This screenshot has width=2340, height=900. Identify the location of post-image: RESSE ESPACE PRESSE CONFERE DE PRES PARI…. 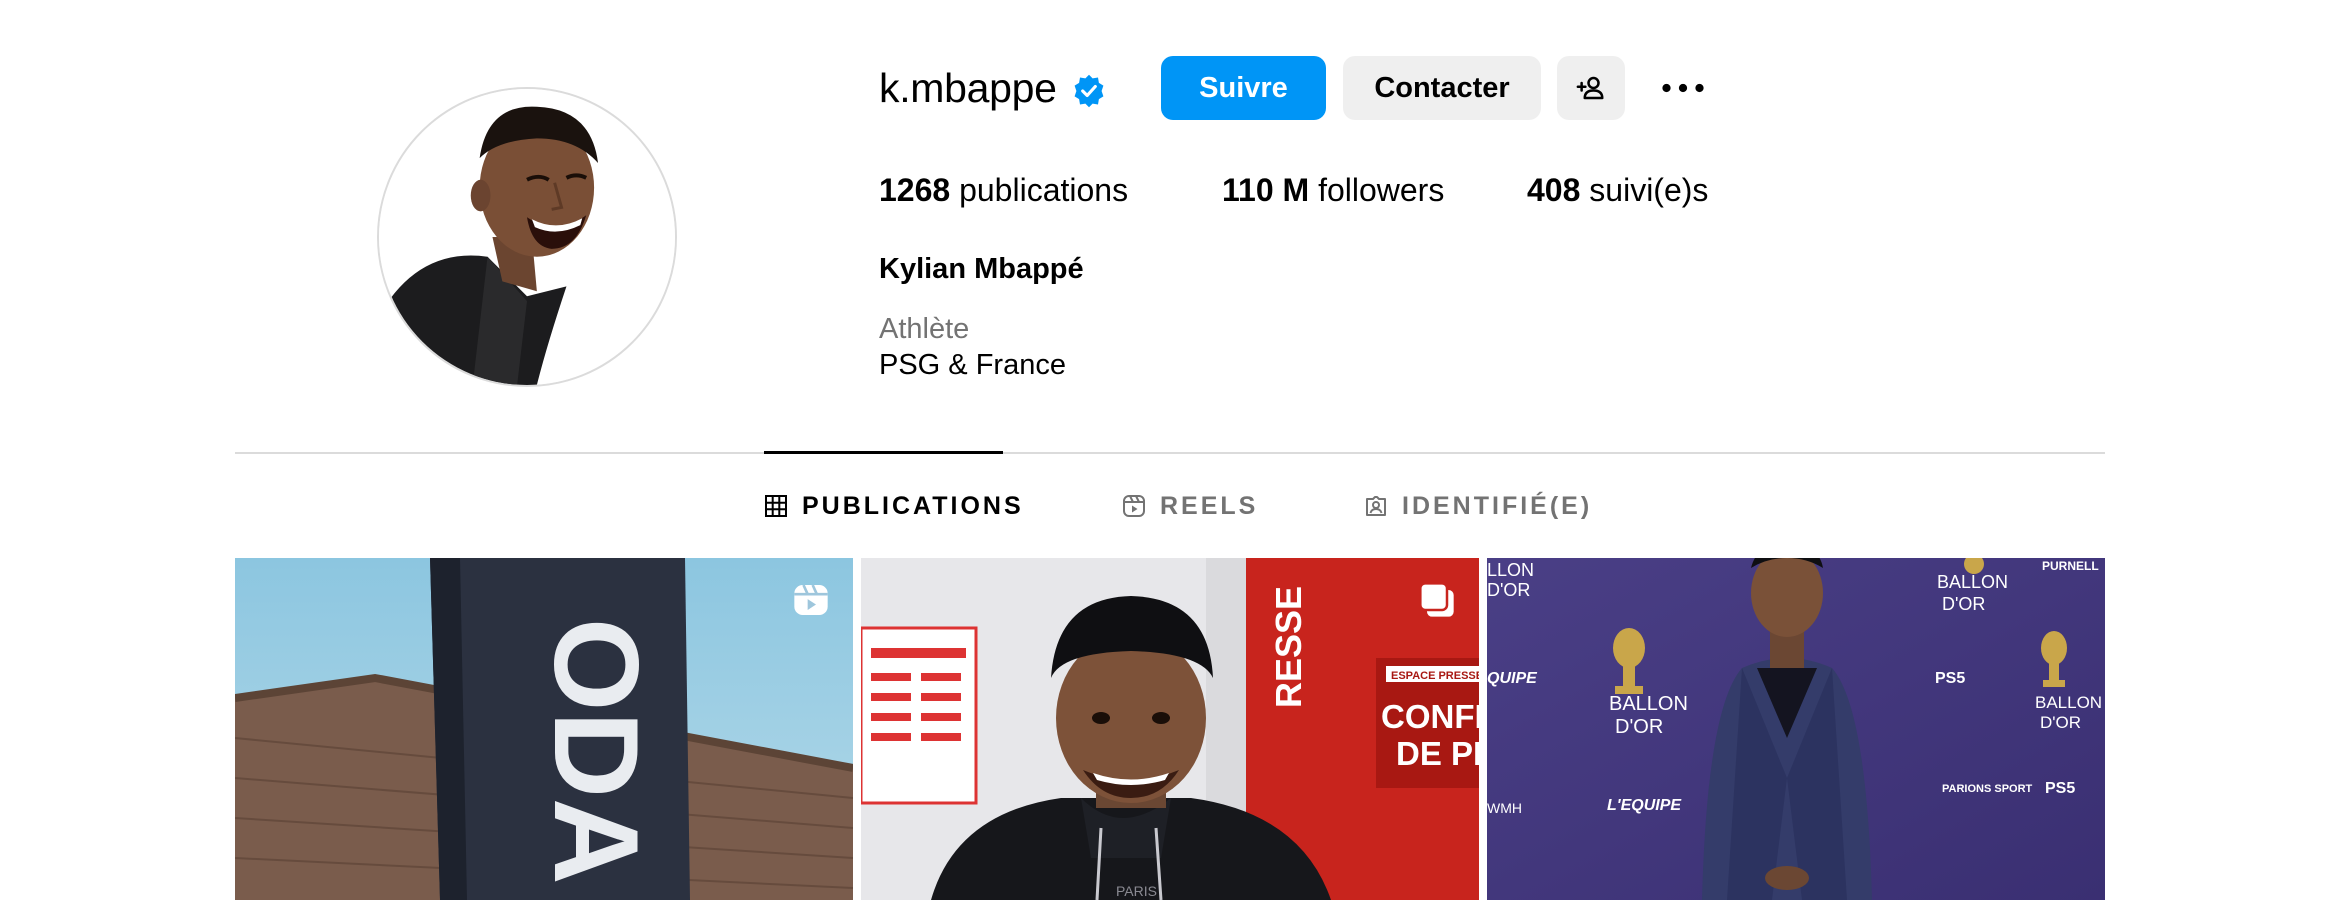
(1170, 729).